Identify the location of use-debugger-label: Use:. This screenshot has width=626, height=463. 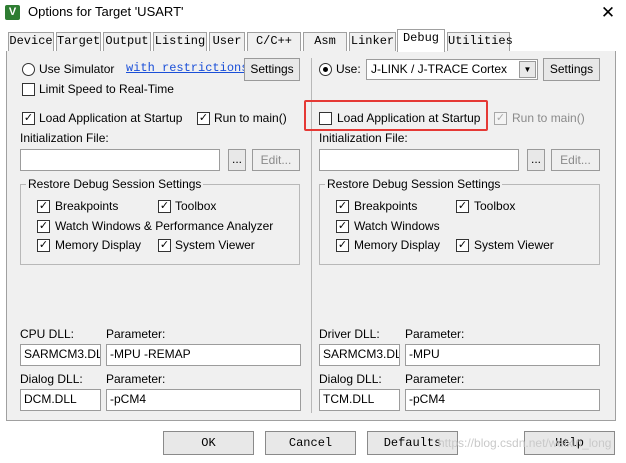
(348, 69).